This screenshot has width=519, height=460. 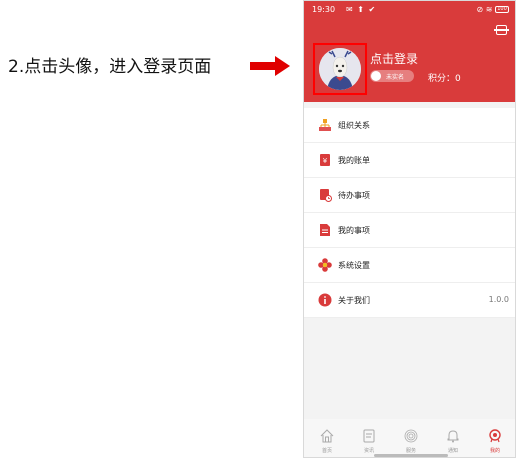 I want to click on menu-item-label: 待办事项, so click(x=354, y=195).